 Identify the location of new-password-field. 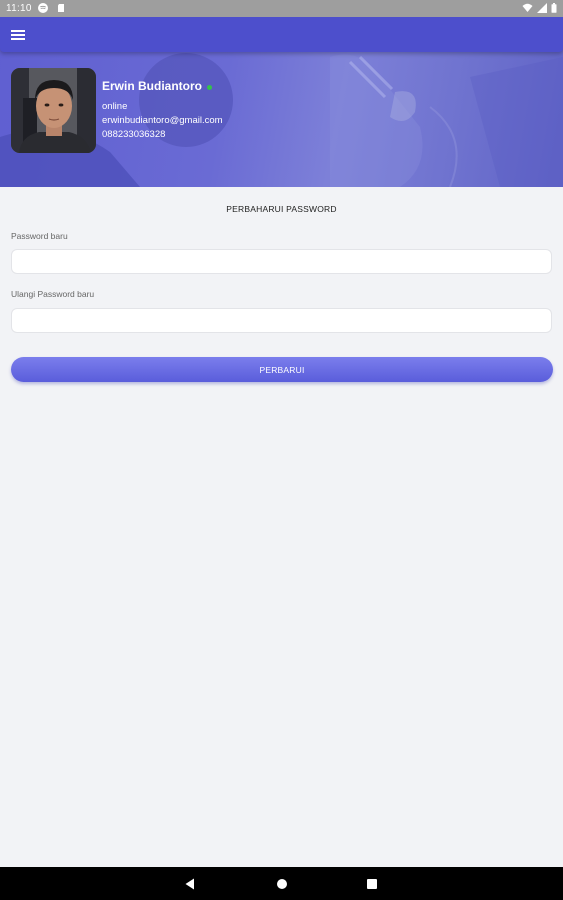
(281, 261).